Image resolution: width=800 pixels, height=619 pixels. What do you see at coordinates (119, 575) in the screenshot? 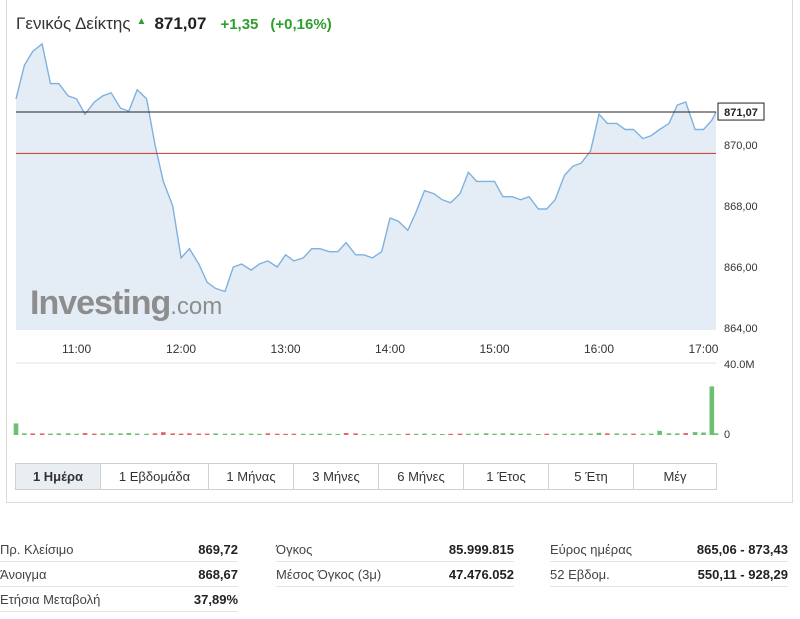
I see `stat-row: Άνοιγμα 868,67` at bounding box center [119, 575].